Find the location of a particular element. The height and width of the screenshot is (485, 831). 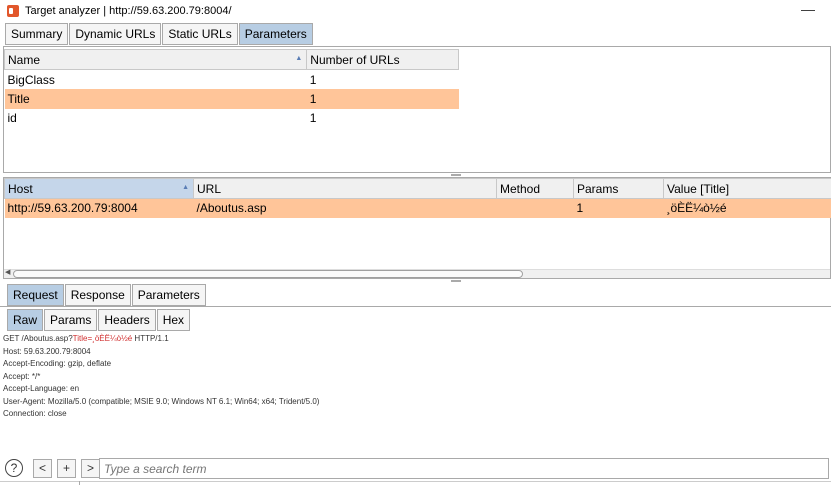

minimize-icon: — is located at coordinates (808, 9).